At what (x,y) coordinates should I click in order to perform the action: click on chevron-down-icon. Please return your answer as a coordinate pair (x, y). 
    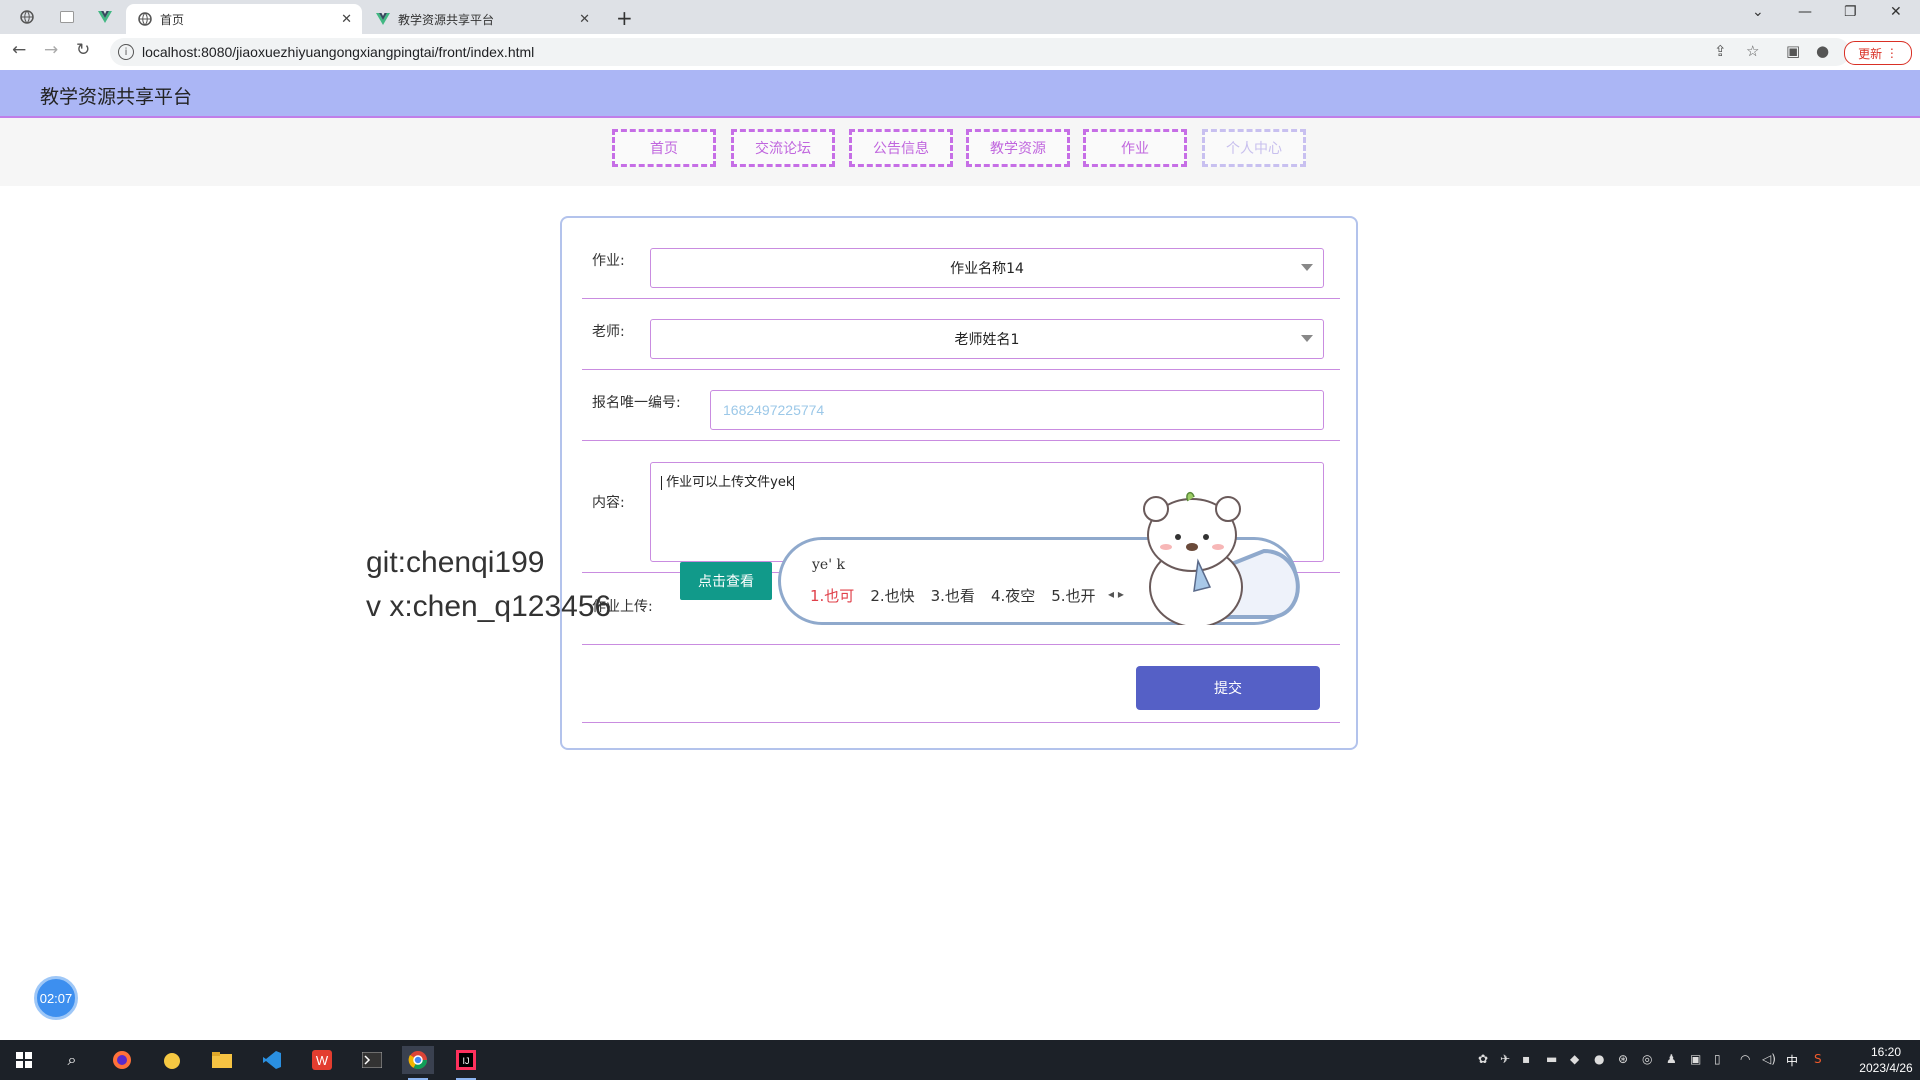
    Looking at the image, I should click on (1307, 267).